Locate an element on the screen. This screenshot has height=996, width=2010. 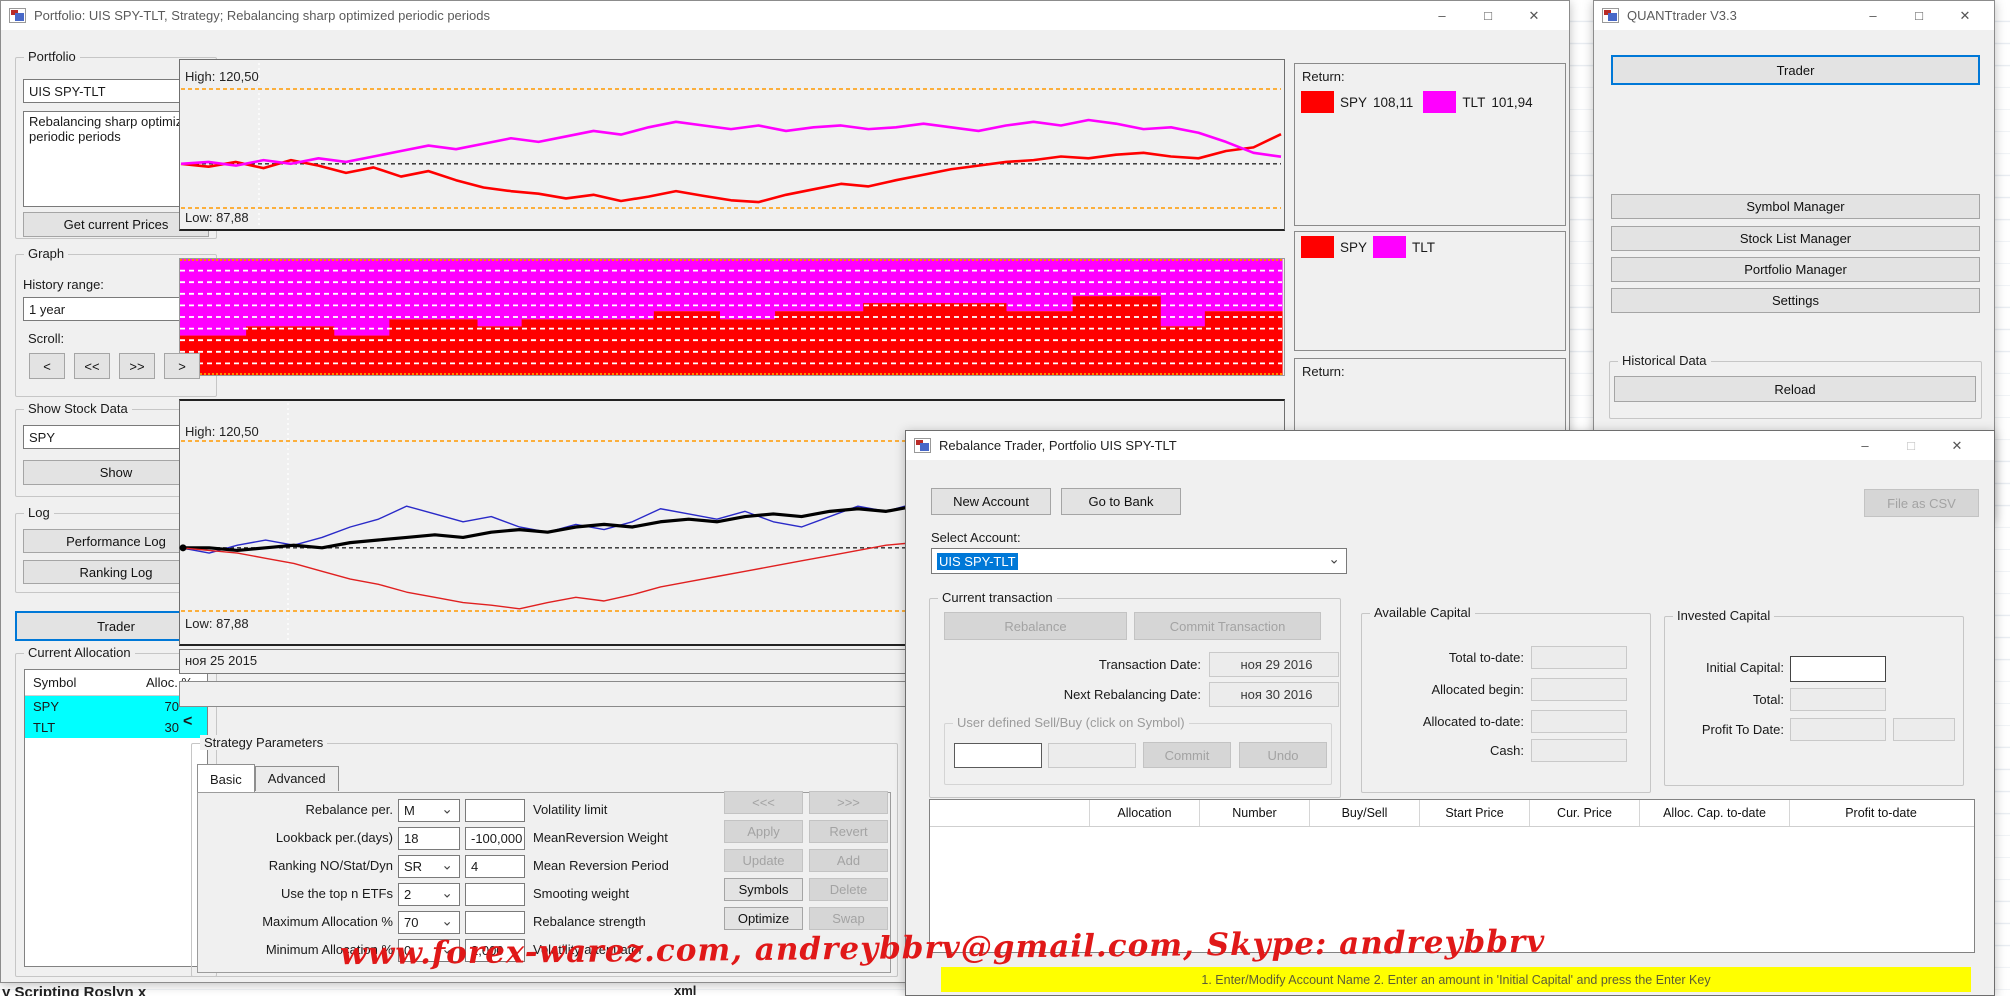
legend-swatch-tlt is located at coordinates (1390, 247).